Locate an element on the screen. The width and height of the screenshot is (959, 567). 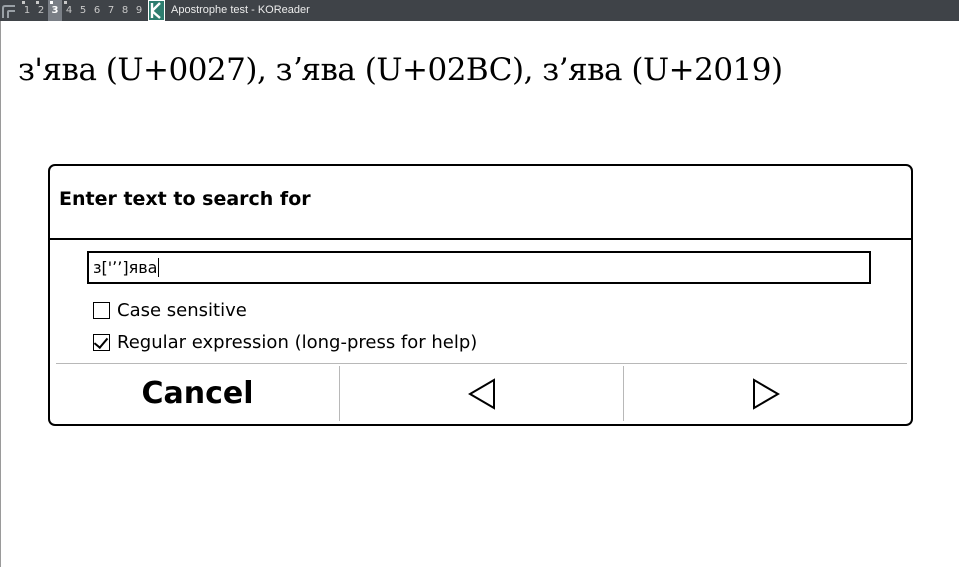
case-sensitive-label: Case sensitive is located at coordinates (182, 310).